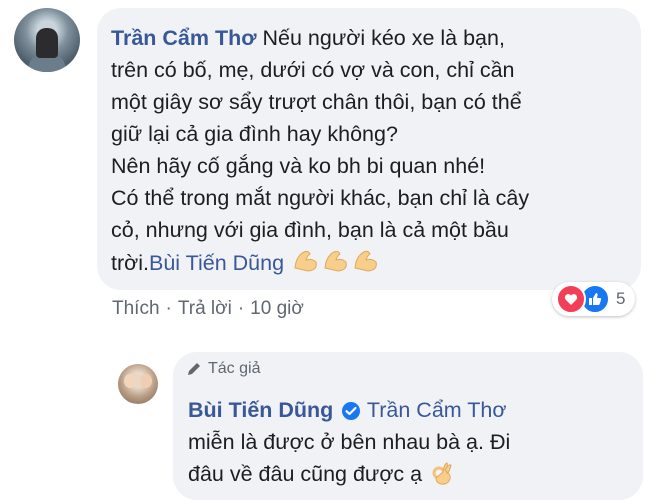 This screenshot has width=660, height=504. Describe the element at coordinates (351, 411) in the screenshot. I see `verified-badge-icon` at that location.